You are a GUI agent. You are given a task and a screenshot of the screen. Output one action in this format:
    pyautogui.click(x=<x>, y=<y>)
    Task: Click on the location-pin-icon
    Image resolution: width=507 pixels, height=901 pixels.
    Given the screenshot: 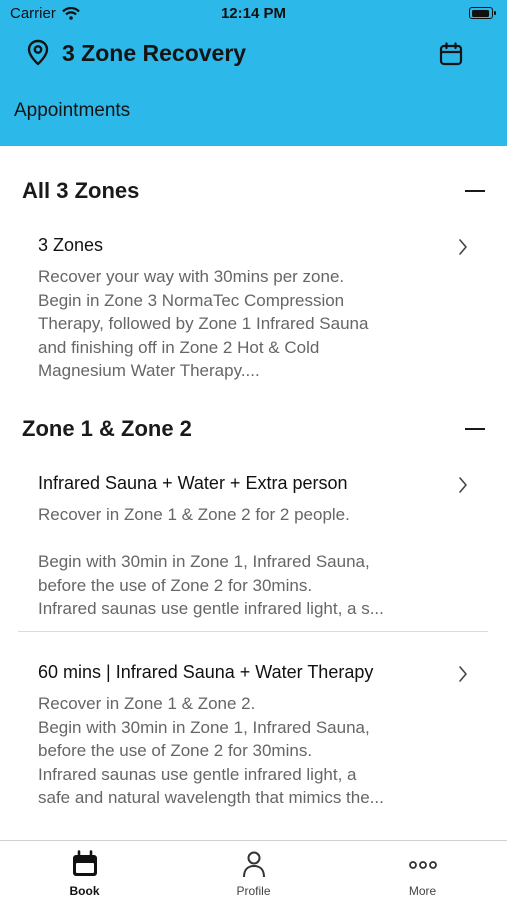 What is the action you would take?
    pyautogui.click(x=38, y=53)
    